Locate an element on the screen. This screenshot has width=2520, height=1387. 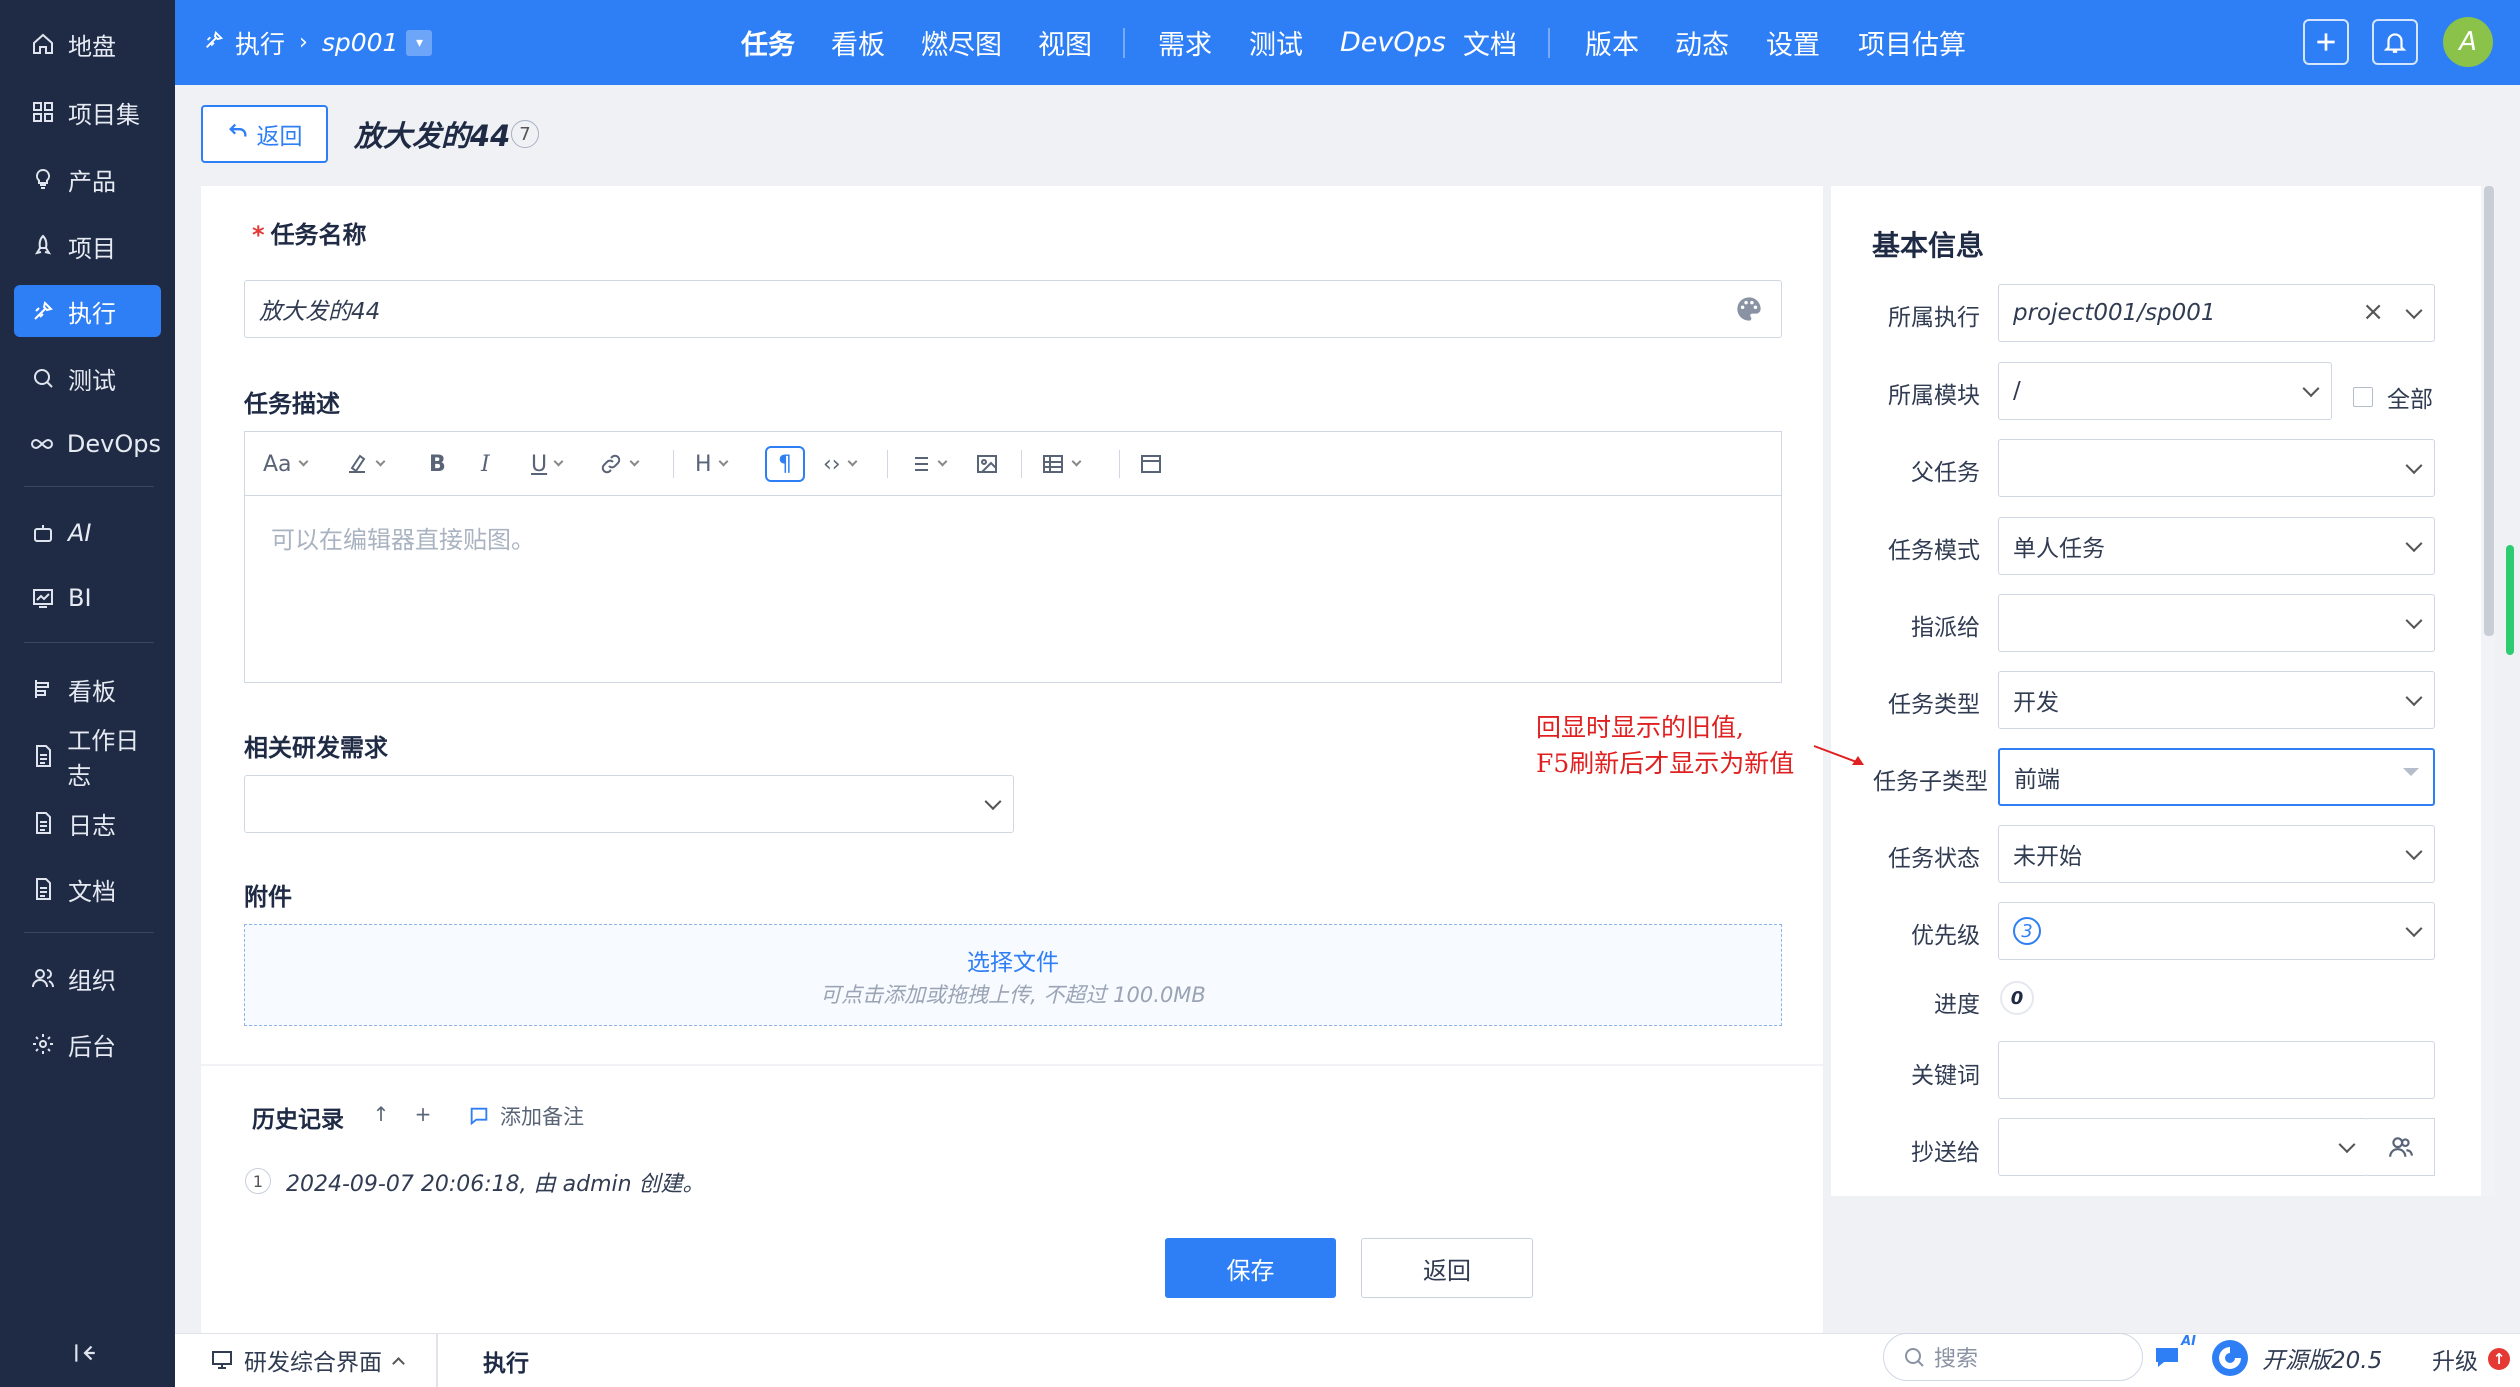
add-button is located at coordinates (2326, 42).